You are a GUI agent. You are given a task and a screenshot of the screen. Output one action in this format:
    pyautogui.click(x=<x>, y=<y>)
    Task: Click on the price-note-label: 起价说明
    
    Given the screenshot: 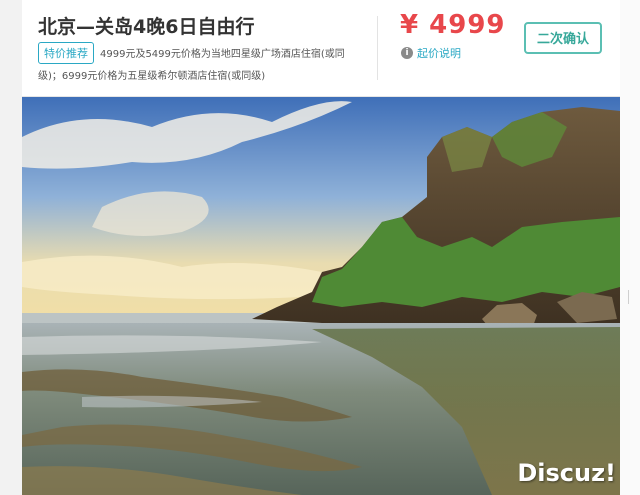 What is the action you would take?
    pyautogui.click(x=439, y=53)
    